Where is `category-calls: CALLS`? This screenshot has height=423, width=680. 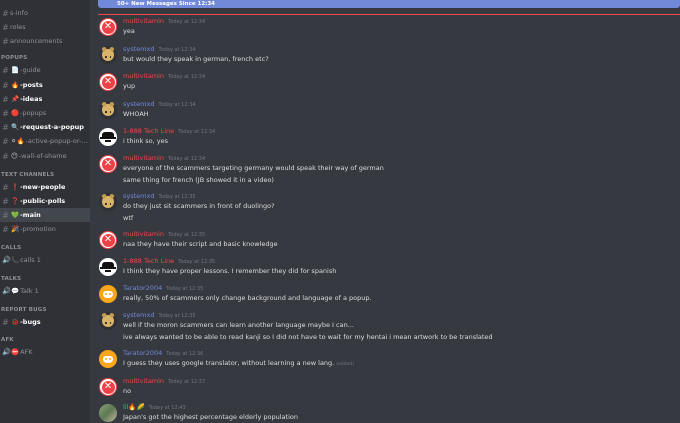 category-calls: CALLS is located at coordinates (11, 248).